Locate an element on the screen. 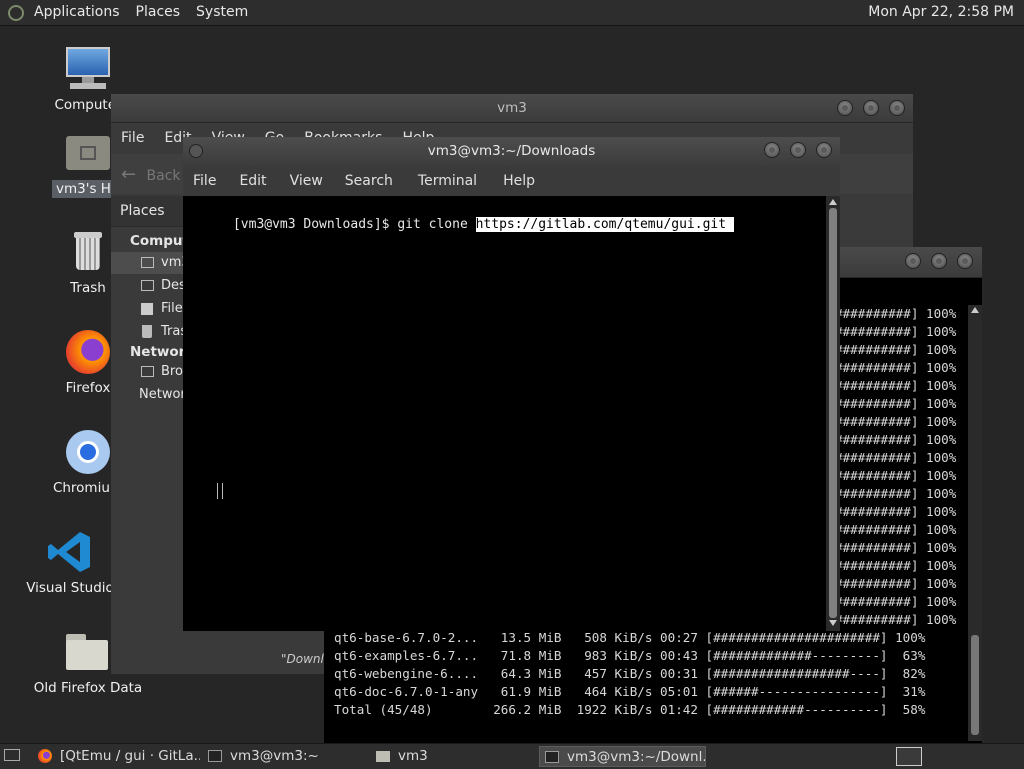  clock: Mon Apr 22, 2:58 PM is located at coordinates (941, 12).